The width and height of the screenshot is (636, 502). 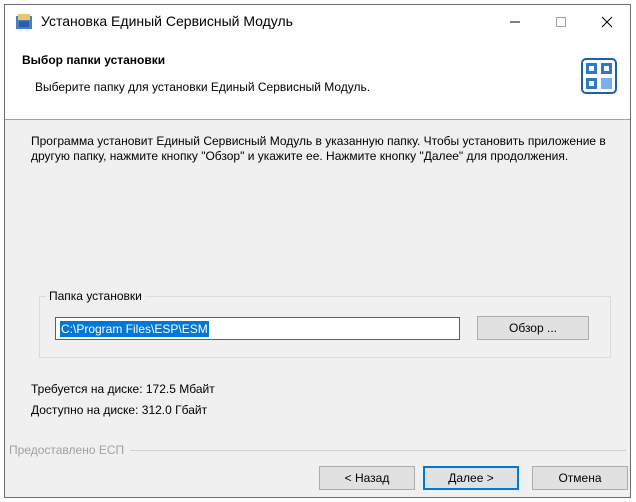 What do you see at coordinates (167, 21) in the screenshot?
I see `window-title: Установка Единый Сервисный Модуль` at bounding box center [167, 21].